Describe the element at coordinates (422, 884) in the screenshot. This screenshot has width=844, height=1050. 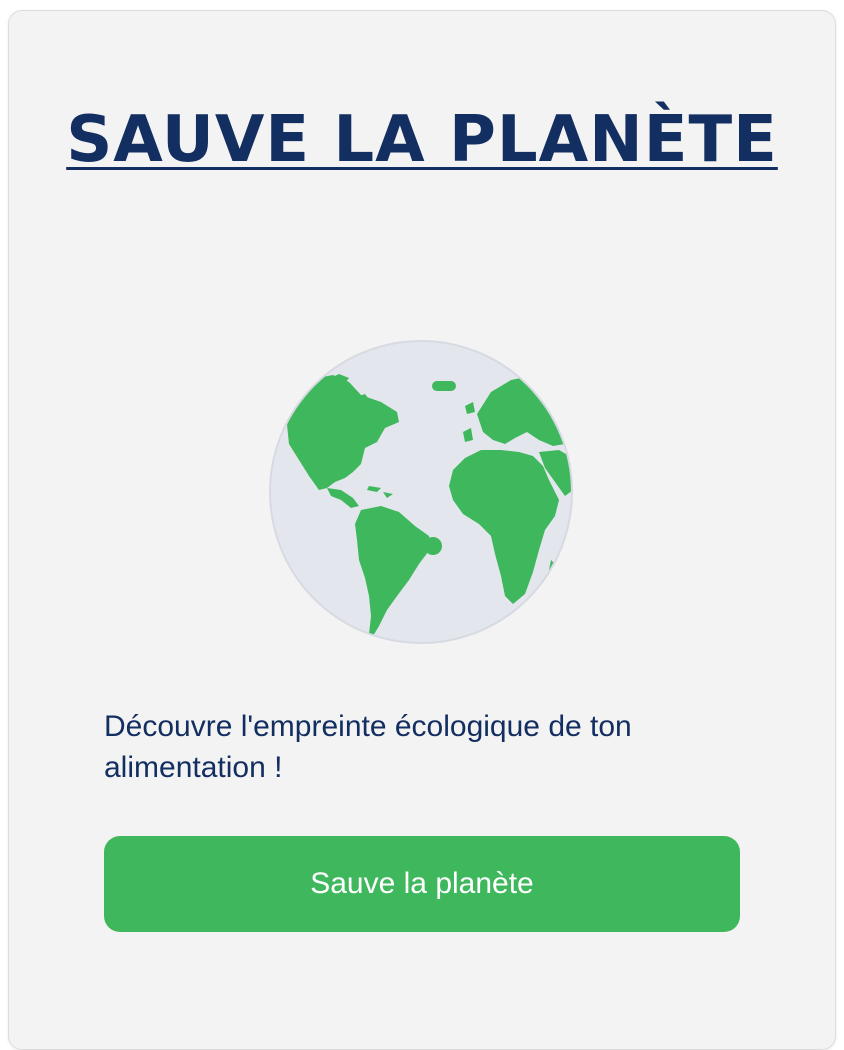
I see `save-planet-button: Sauve la planète` at that location.